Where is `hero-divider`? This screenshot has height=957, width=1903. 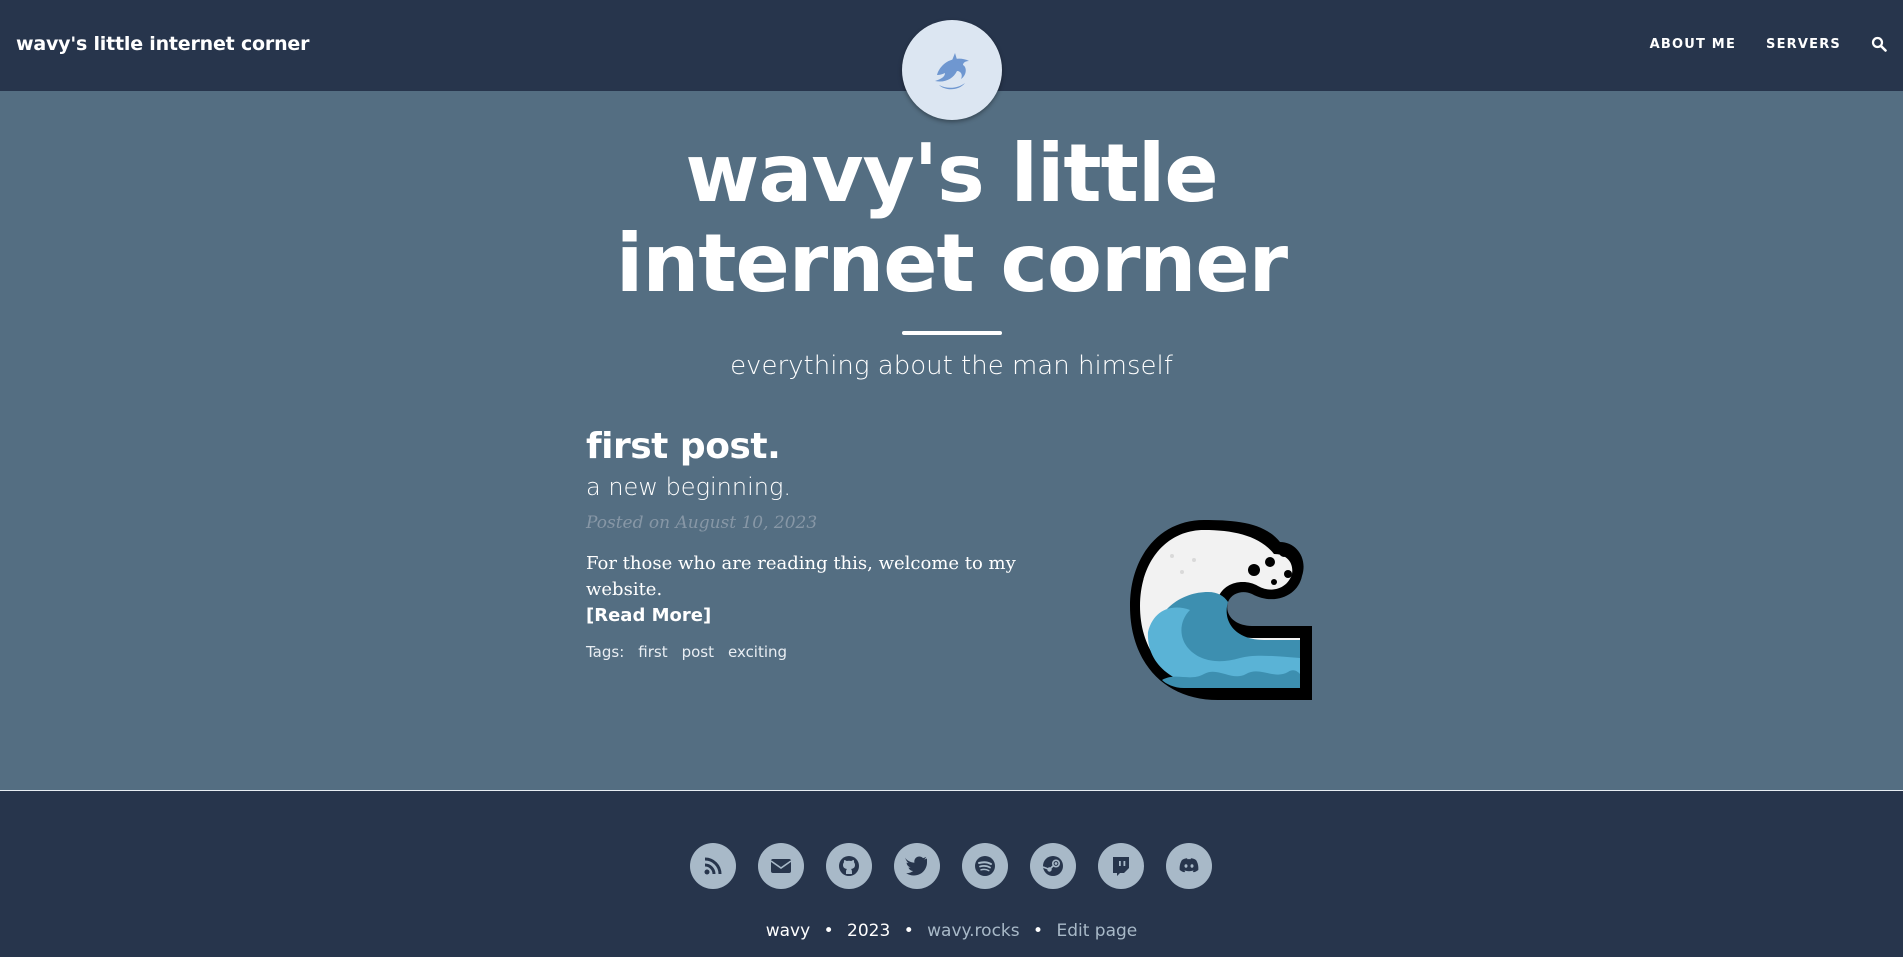 hero-divider is located at coordinates (951, 333).